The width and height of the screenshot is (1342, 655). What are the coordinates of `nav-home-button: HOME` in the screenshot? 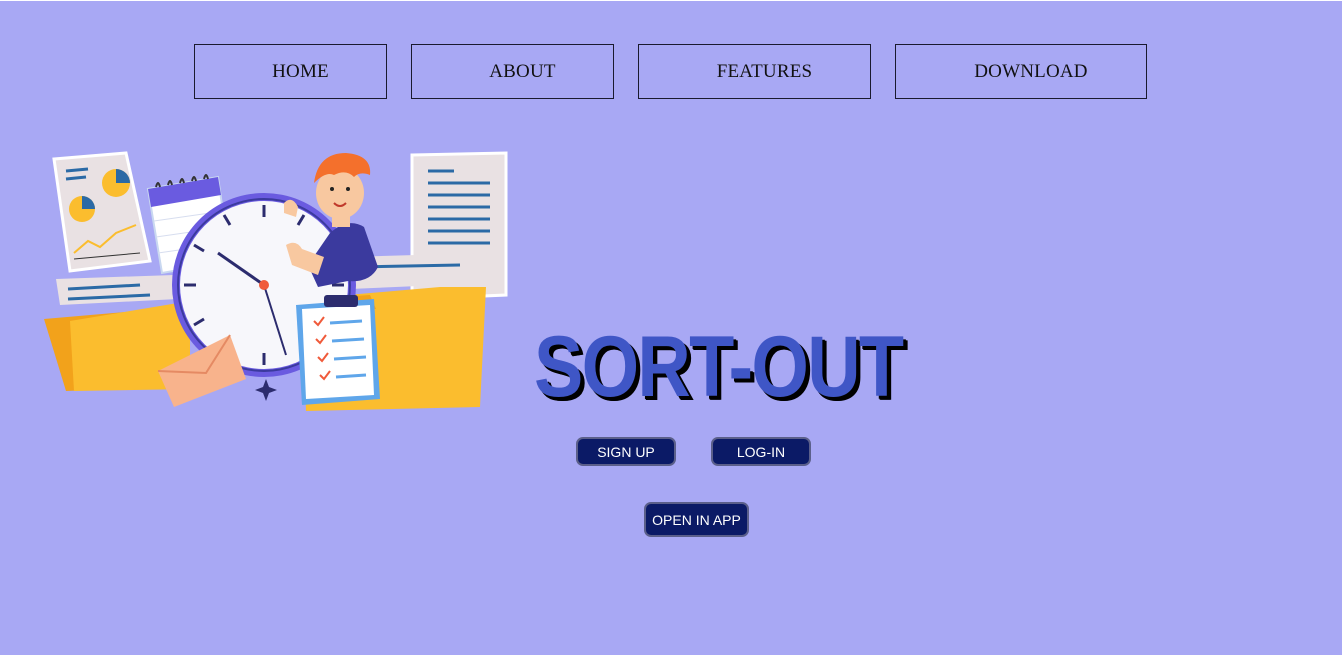 It's located at (290, 71).